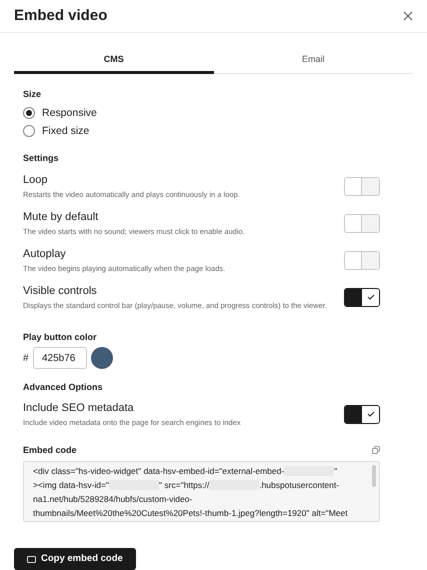  Describe the element at coordinates (71, 485) in the screenshot. I see `code-text: ><img data-hsv-id="` at that location.